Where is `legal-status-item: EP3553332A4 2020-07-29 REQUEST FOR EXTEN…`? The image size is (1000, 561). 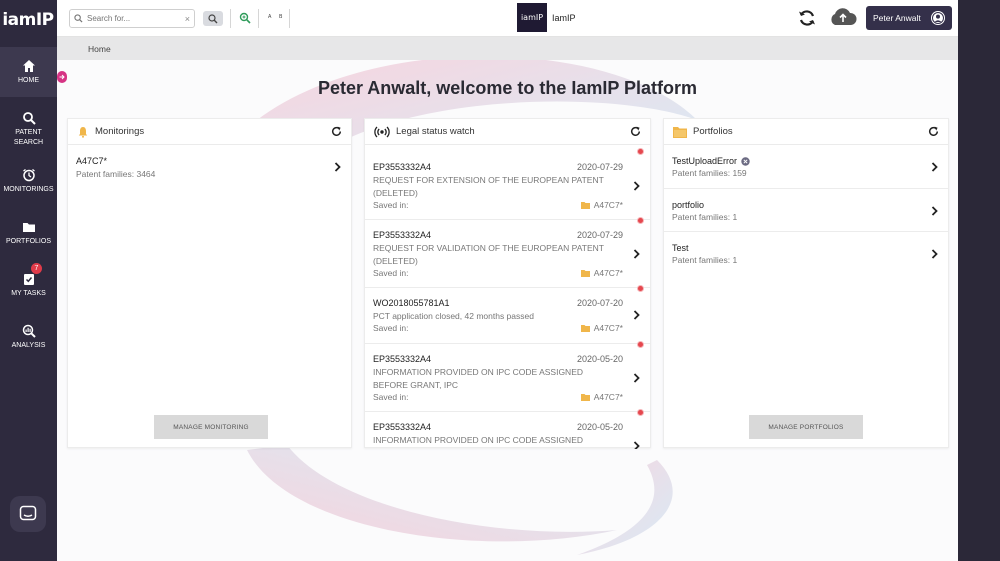
legal-status-item: EP3553332A4 2020-07-29 REQUEST FOR EXTEN… is located at coordinates (507, 183).